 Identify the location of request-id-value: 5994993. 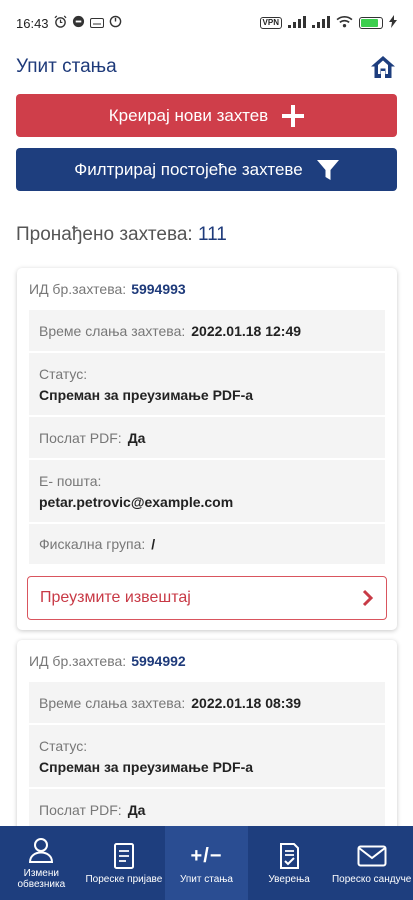
(158, 289).